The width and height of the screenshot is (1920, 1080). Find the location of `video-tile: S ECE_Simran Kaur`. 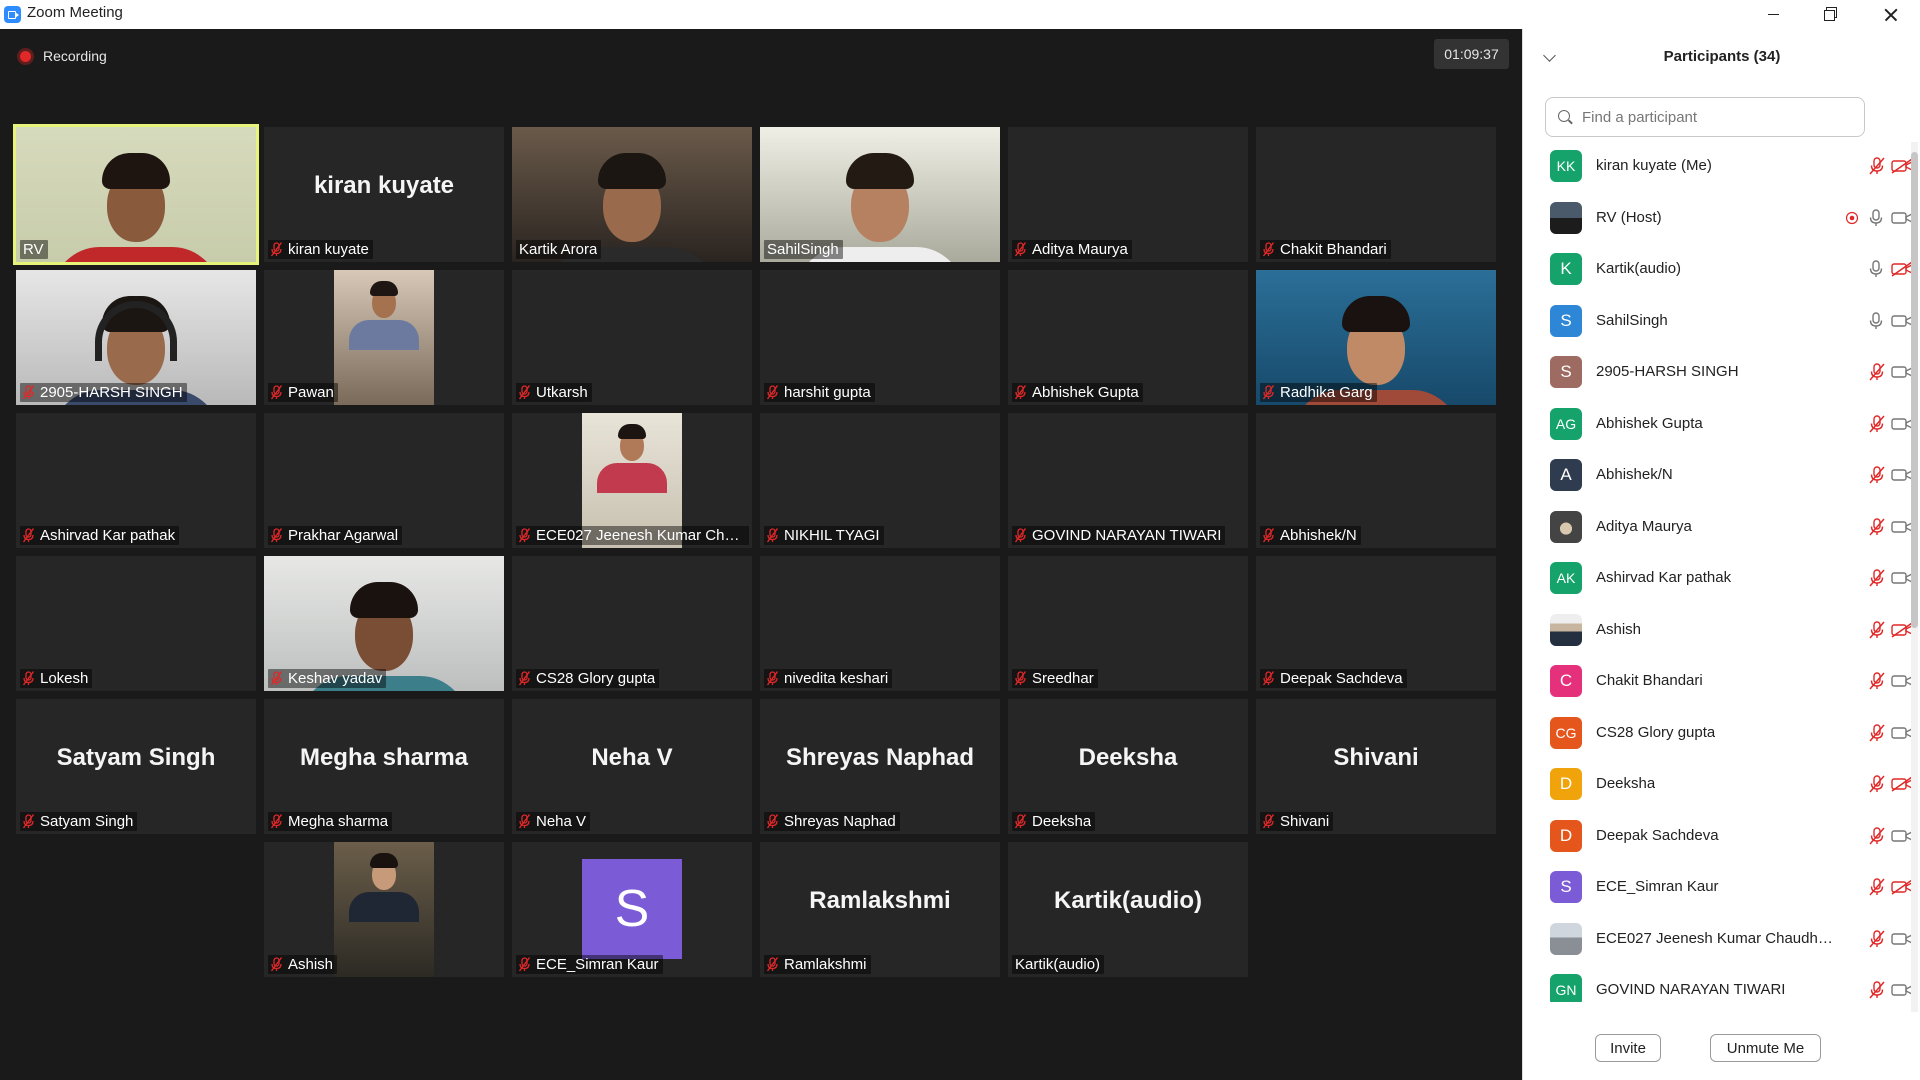

video-tile: S ECE_Simran Kaur is located at coordinates (632, 909).